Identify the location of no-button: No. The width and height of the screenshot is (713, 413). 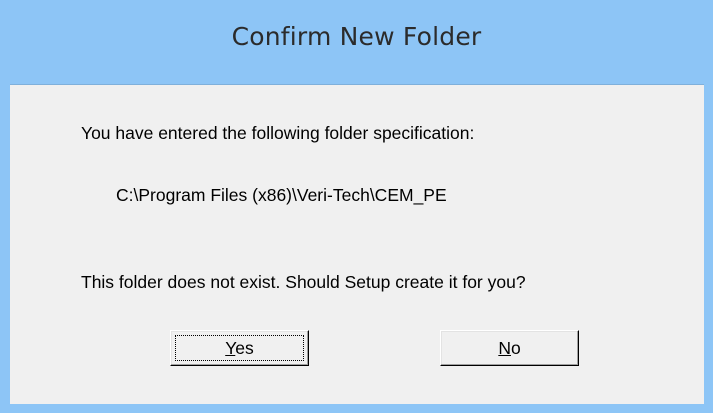
(509, 348).